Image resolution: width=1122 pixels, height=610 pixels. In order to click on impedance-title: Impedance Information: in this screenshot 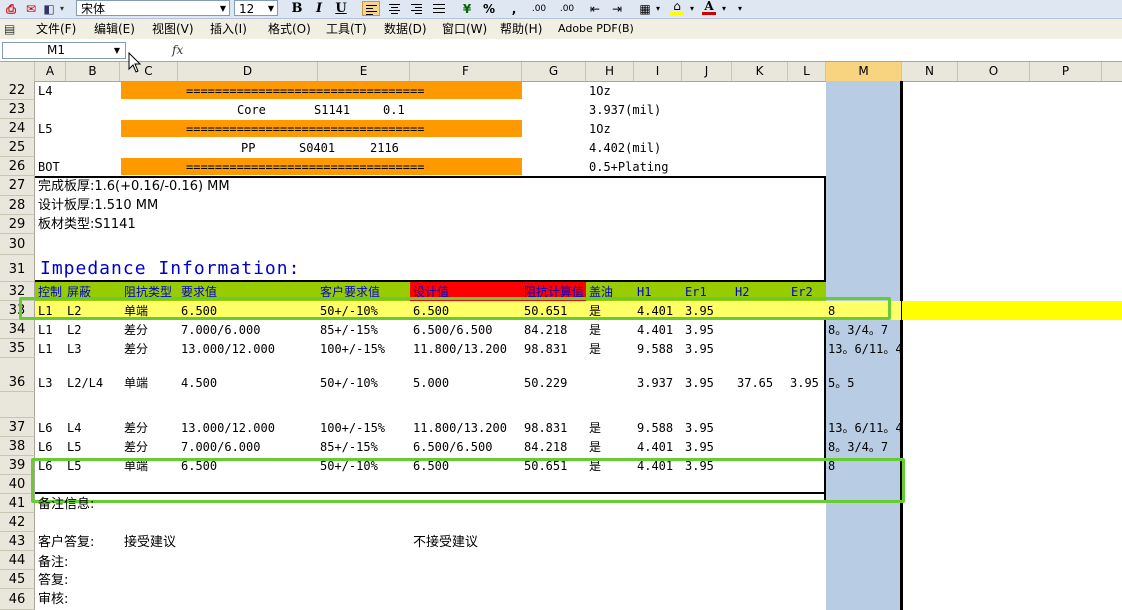, I will do `click(170, 269)`.